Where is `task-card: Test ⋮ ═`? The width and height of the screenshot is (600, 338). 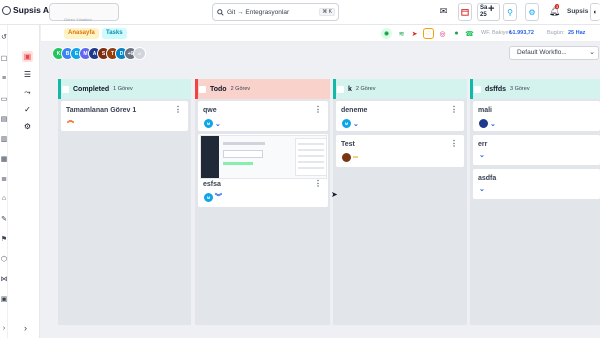
task-card: Test ⋮ ═ is located at coordinates (400, 151).